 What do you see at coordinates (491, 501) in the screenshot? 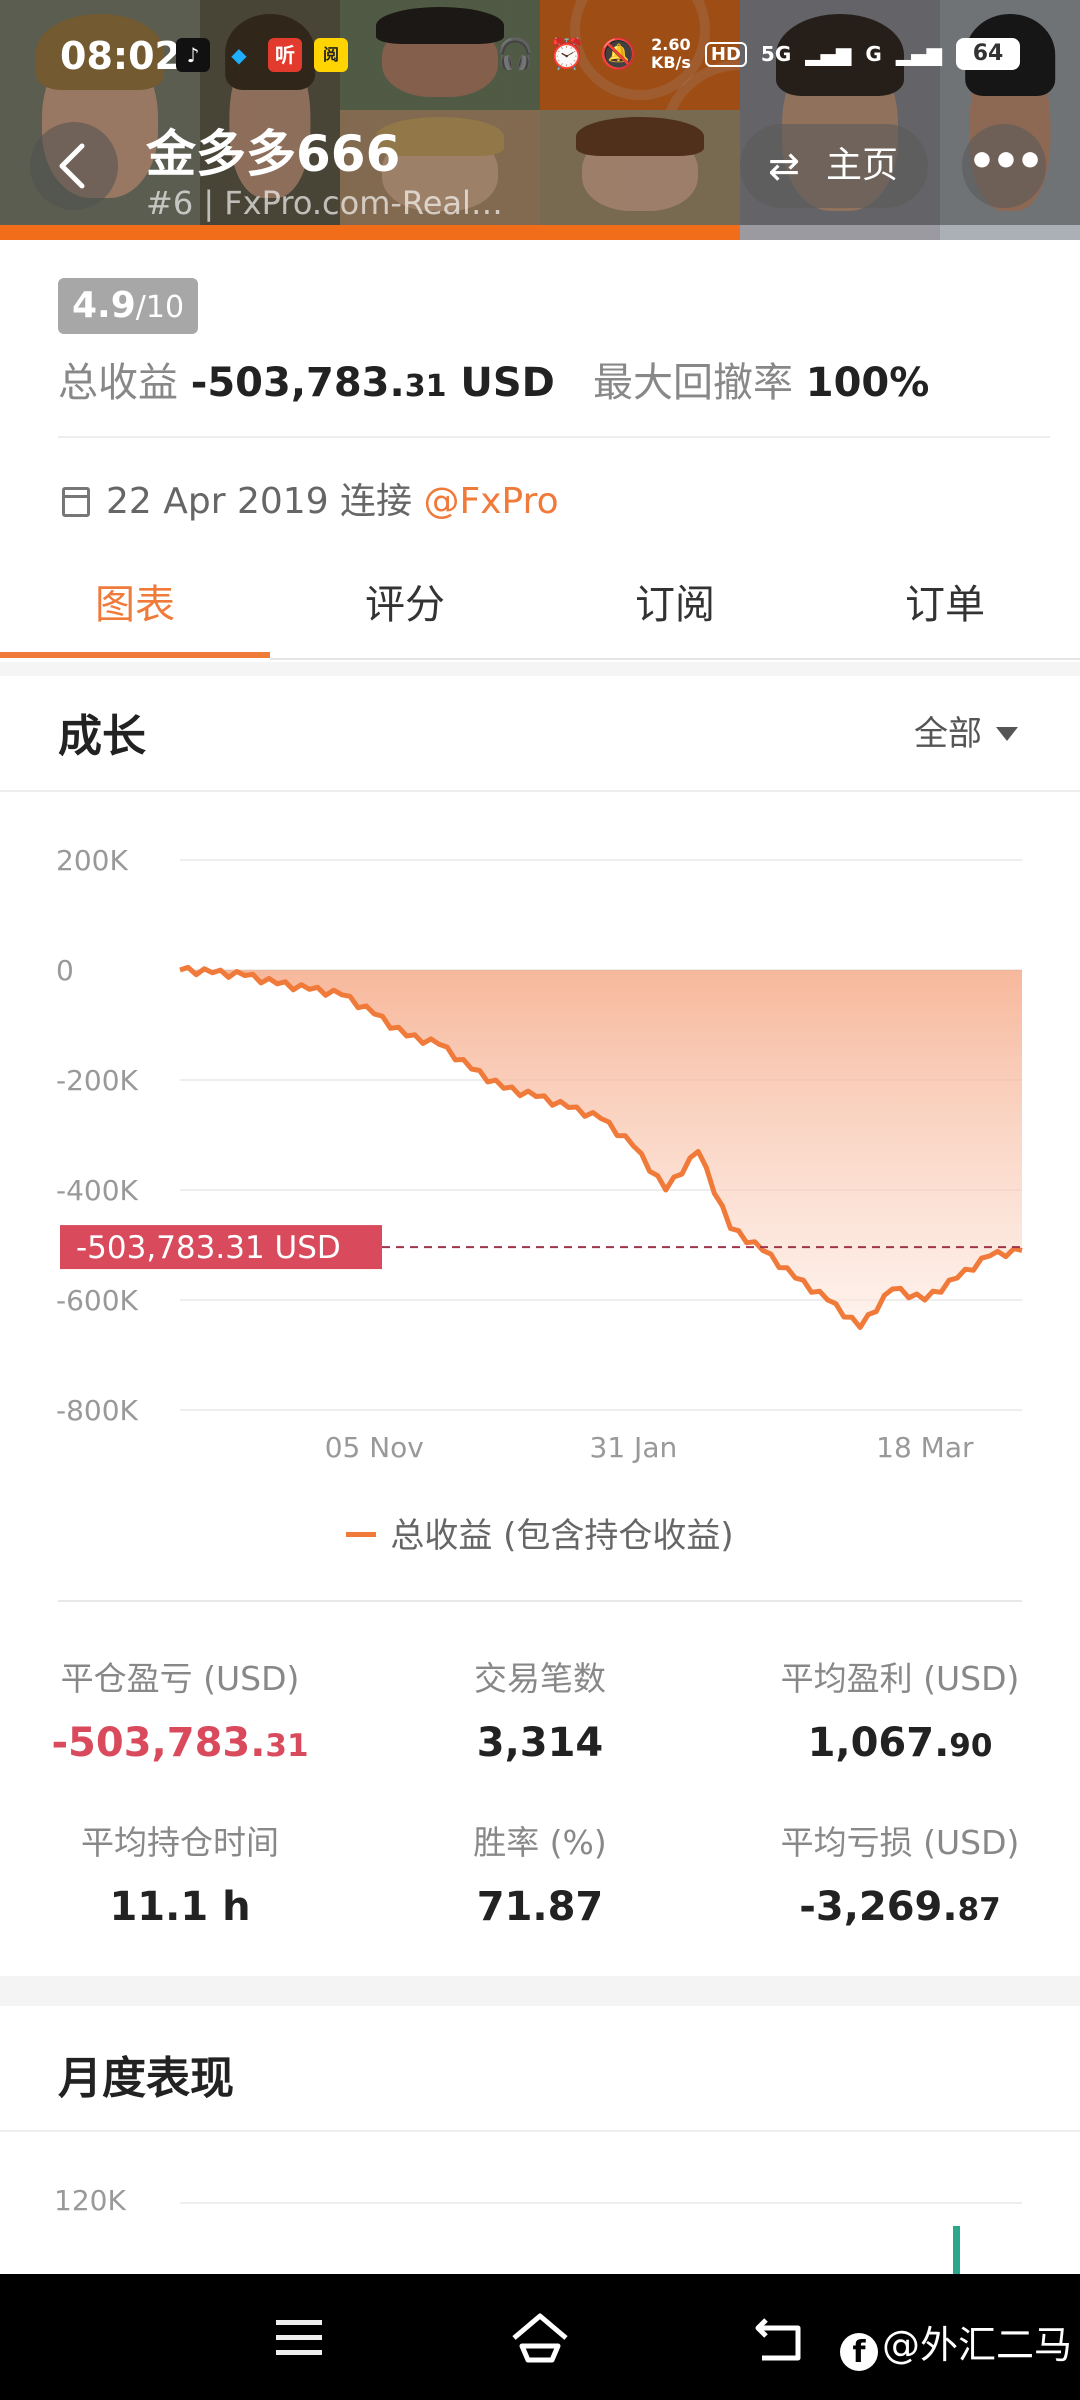
I see `broker-link: @FxPro` at bounding box center [491, 501].